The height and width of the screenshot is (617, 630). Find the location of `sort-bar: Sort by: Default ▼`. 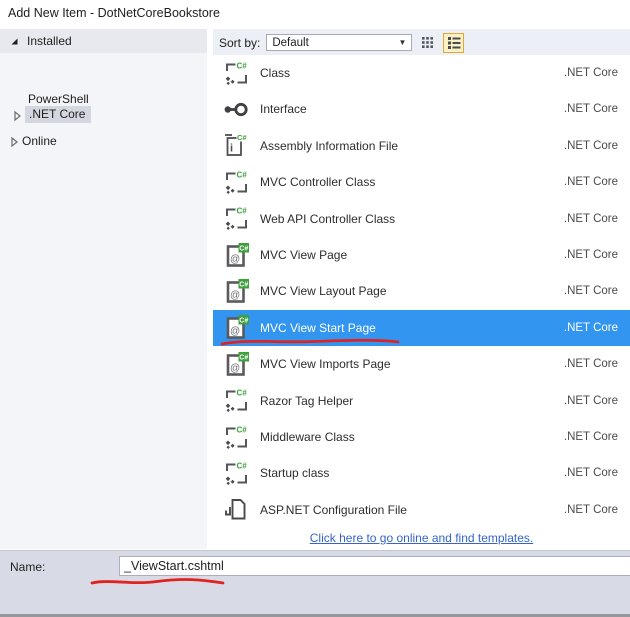

sort-bar: Sort by: Default ▼ is located at coordinates (421, 42).